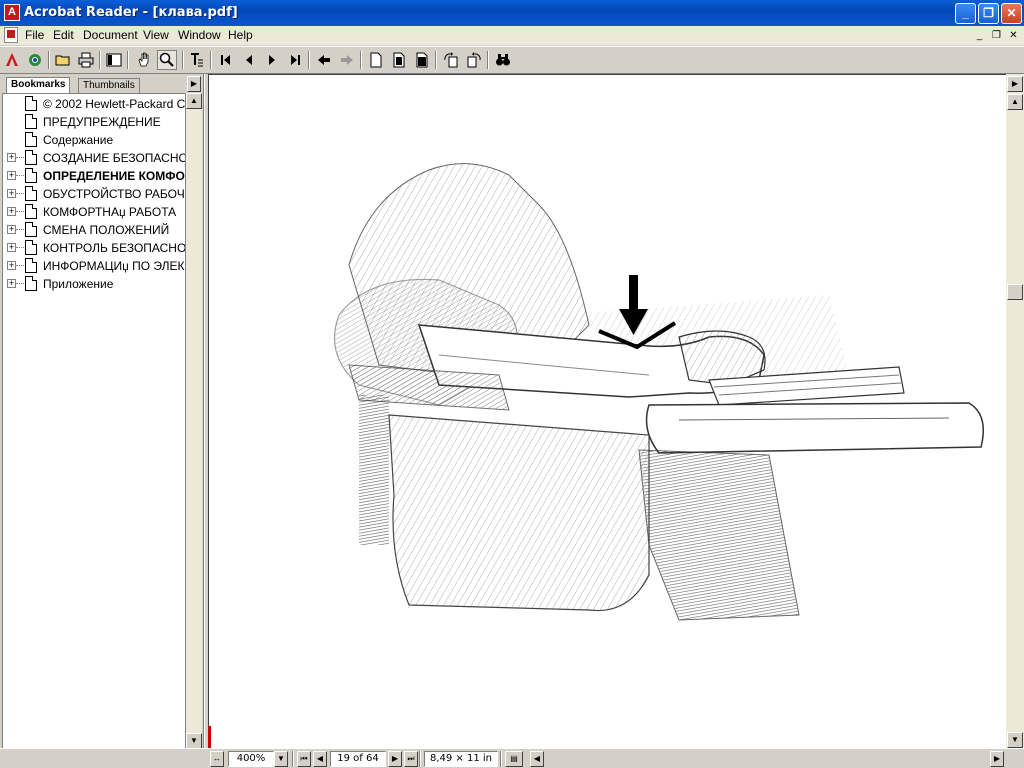  I want to click on status-previous-page-icon: ◀, so click(320, 759).